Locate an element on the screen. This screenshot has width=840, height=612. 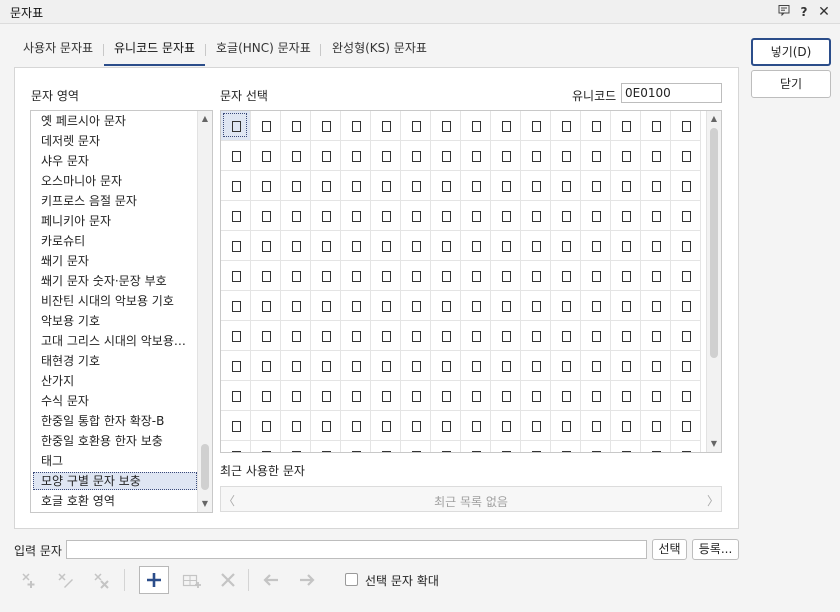
close-icon: ✕ is located at coordinates (824, 12).